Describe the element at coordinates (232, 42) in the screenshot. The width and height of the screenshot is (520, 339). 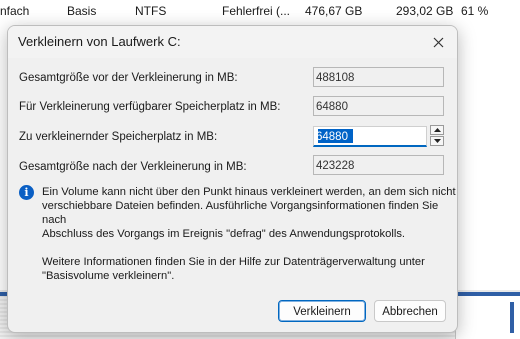
I see `dialog-titlebar: Verkleinern von Laufwerk C:` at that location.